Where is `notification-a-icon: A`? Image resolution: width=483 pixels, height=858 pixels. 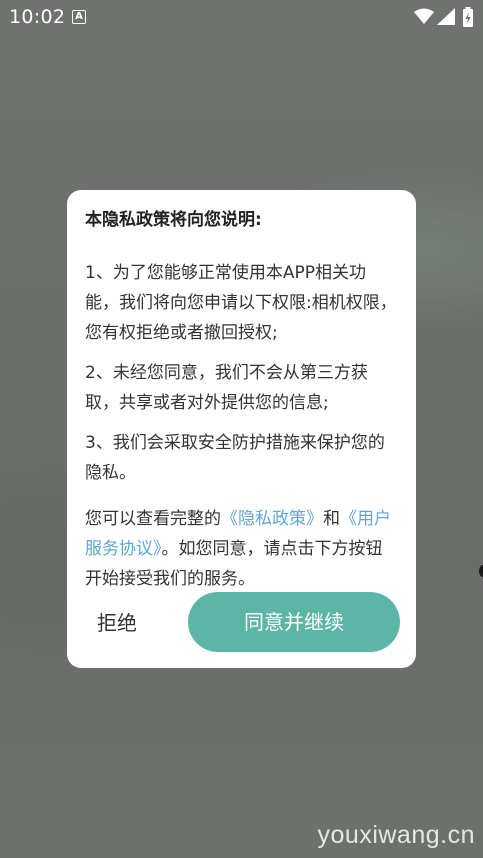
notification-a-icon: A is located at coordinates (79, 17).